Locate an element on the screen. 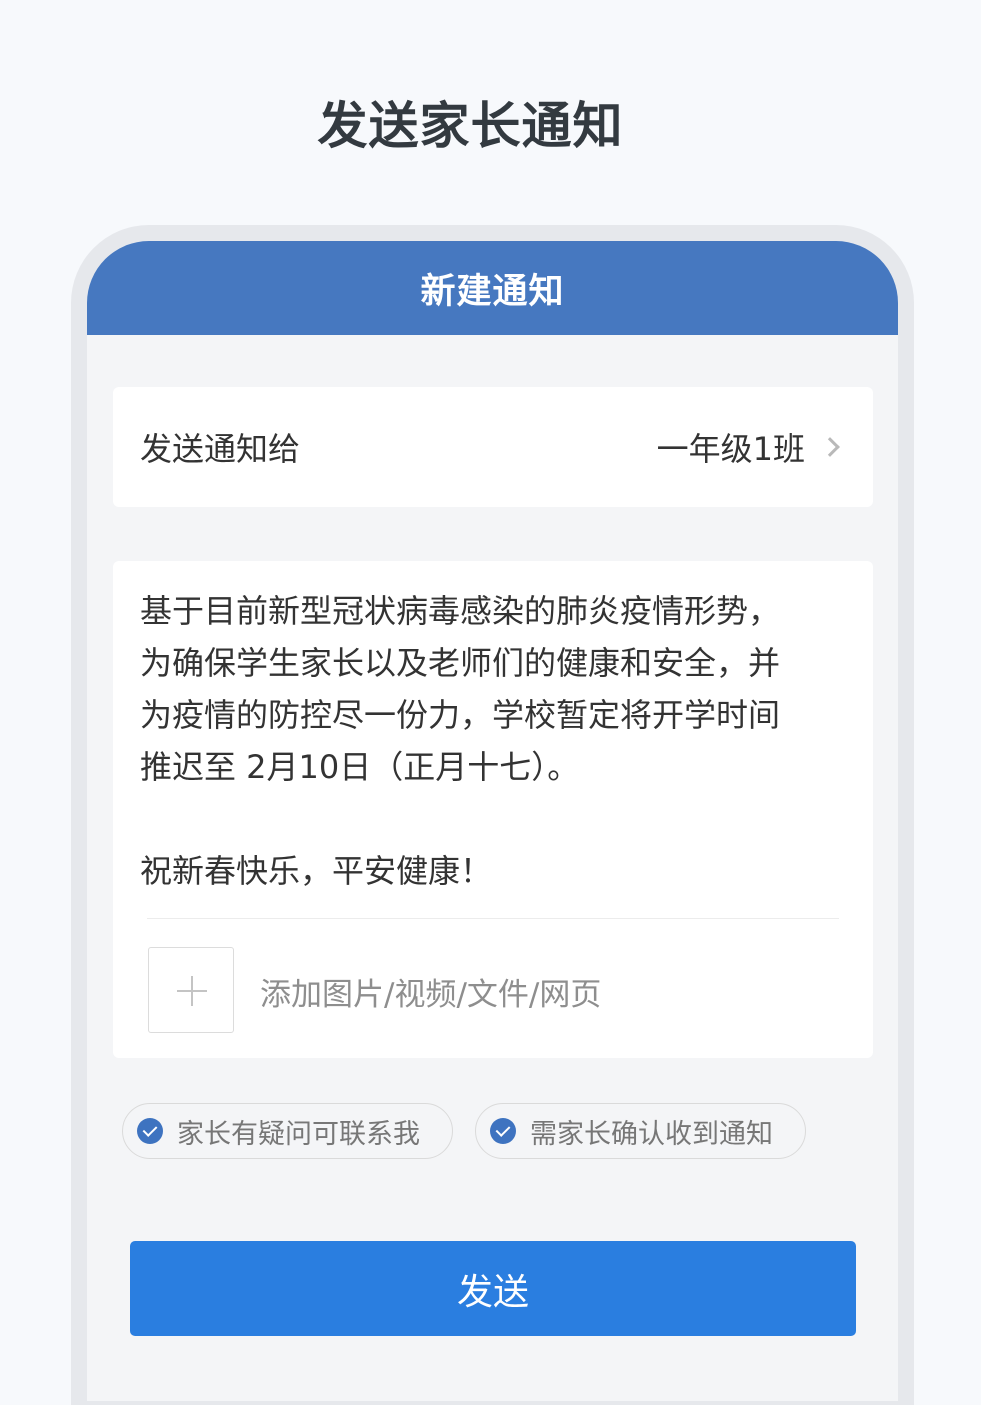 This screenshot has height=1405, width=981. option-confirm-receipt: 需家长确认收到通知 is located at coordinates (640, 1131).